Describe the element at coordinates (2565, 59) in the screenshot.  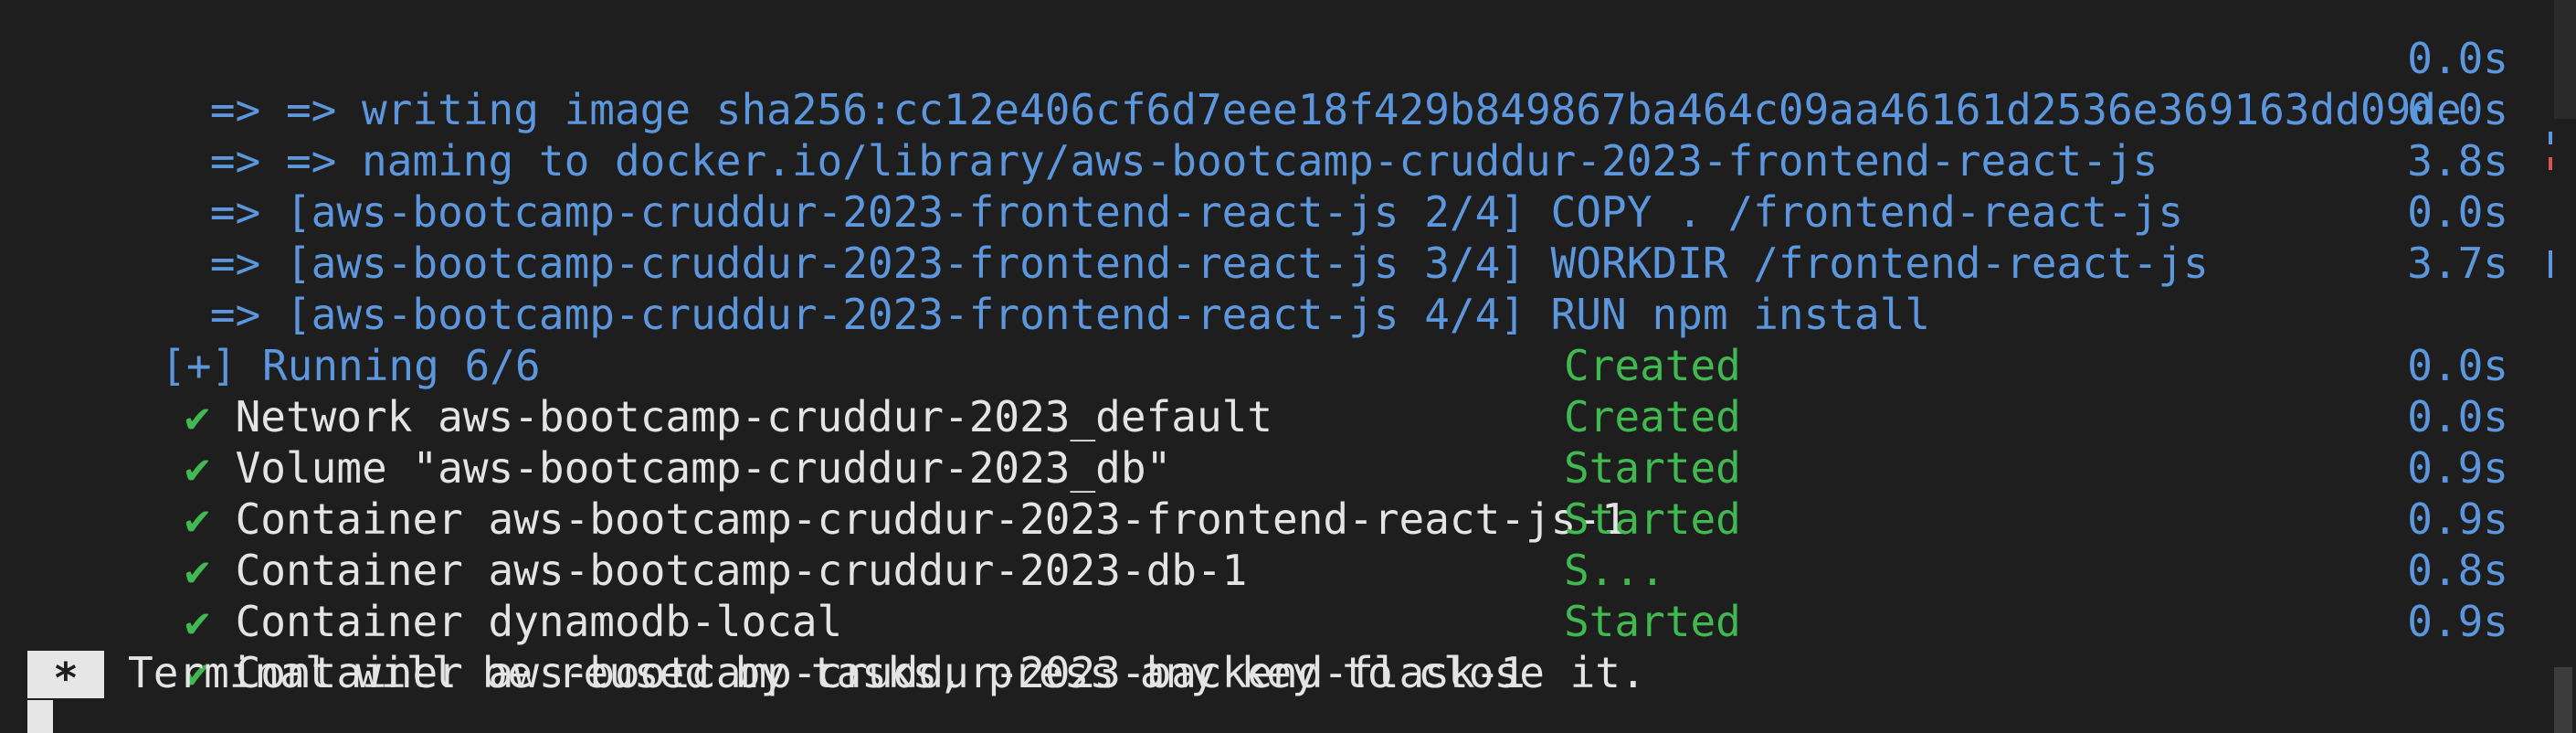
I see `scrollbar-track-top` at that location.